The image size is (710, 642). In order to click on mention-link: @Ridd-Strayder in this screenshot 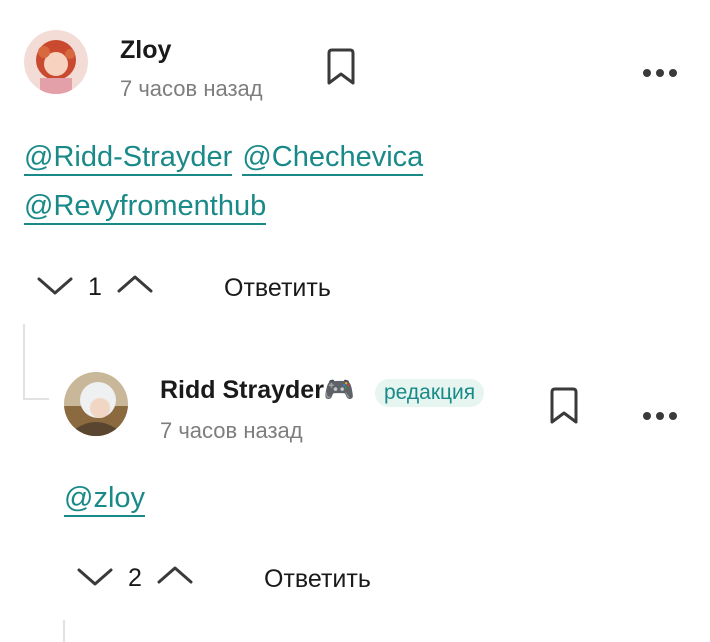, I will do `click(128, 158)`.